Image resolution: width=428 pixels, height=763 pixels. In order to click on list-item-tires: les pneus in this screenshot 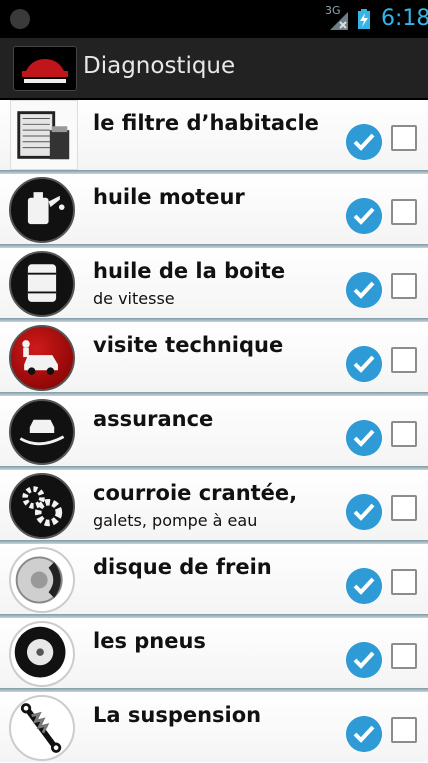, I will do `click(214, 653)`.